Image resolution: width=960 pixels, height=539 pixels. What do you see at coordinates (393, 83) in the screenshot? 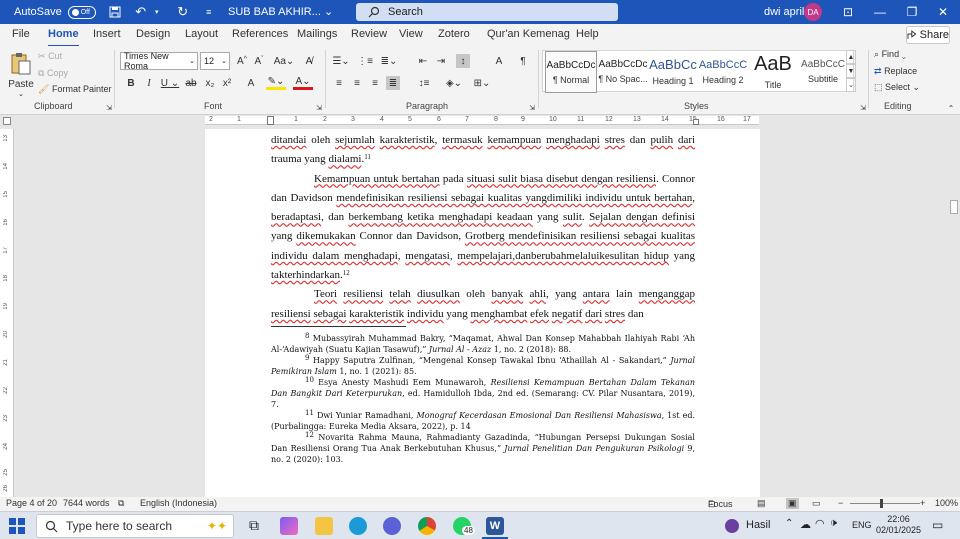
I see `justify-icon: ≣` at bounding box center [393, 83].